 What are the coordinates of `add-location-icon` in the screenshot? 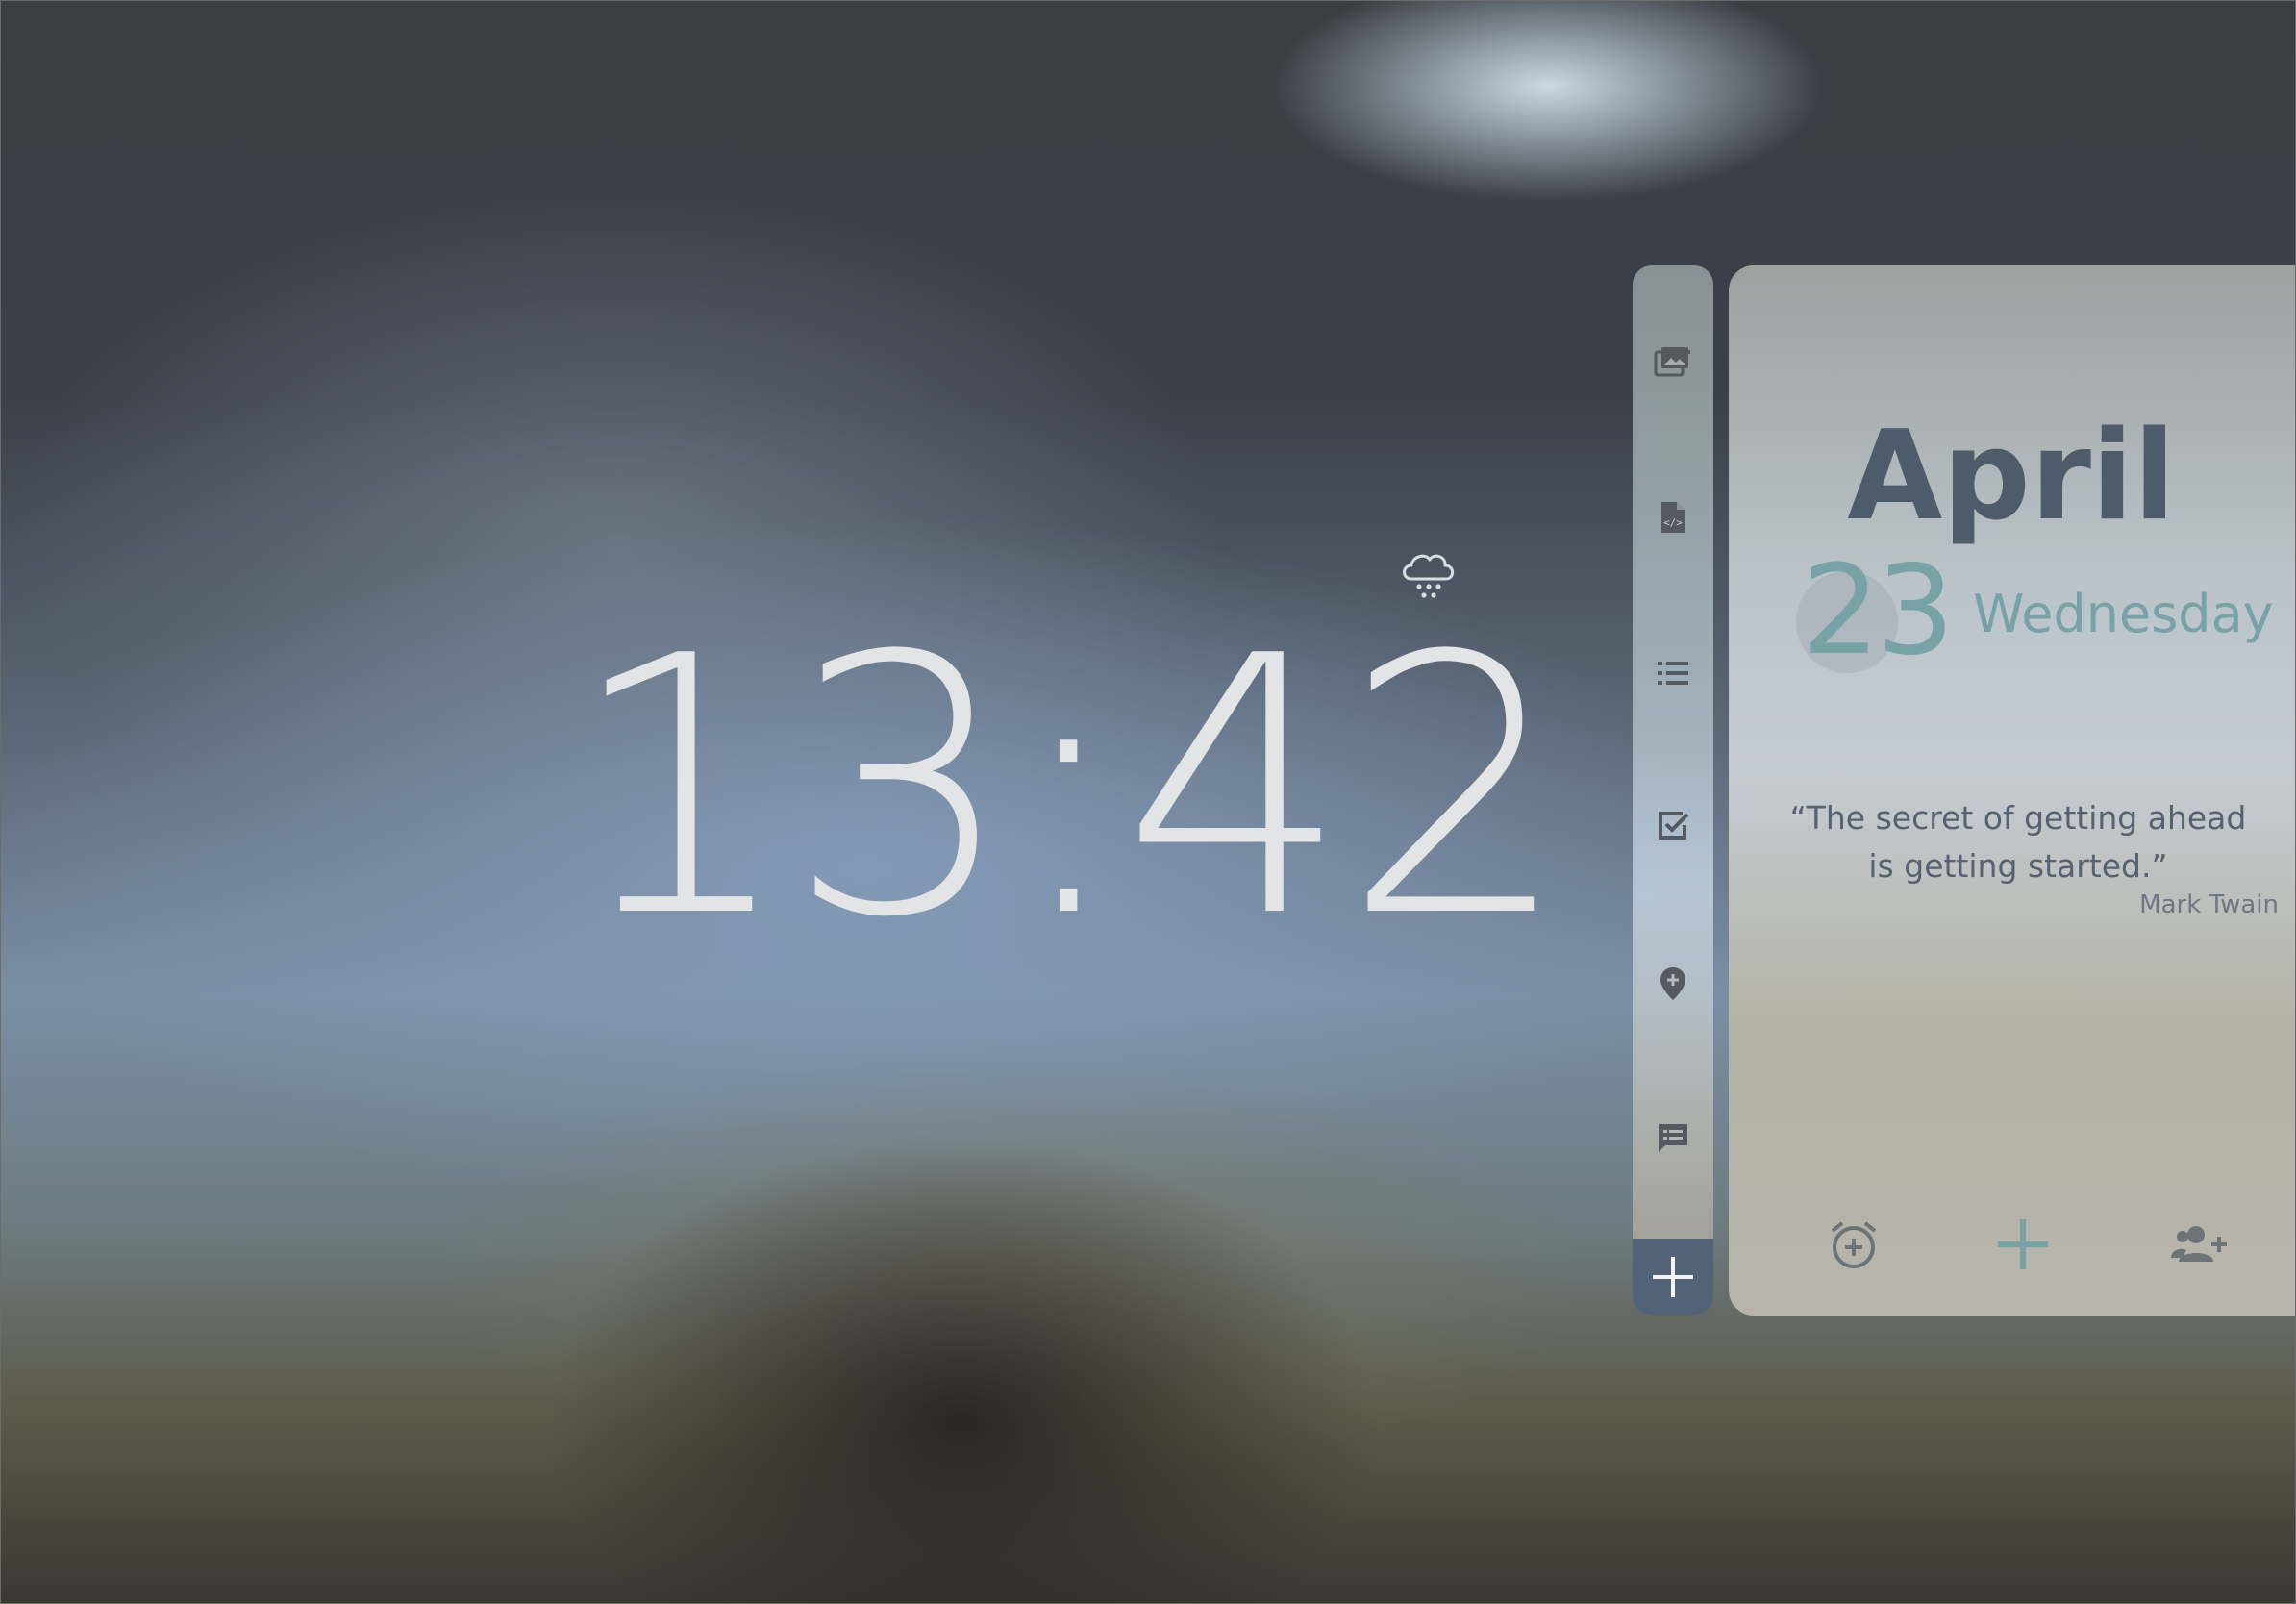 It's located at (1673, 984).